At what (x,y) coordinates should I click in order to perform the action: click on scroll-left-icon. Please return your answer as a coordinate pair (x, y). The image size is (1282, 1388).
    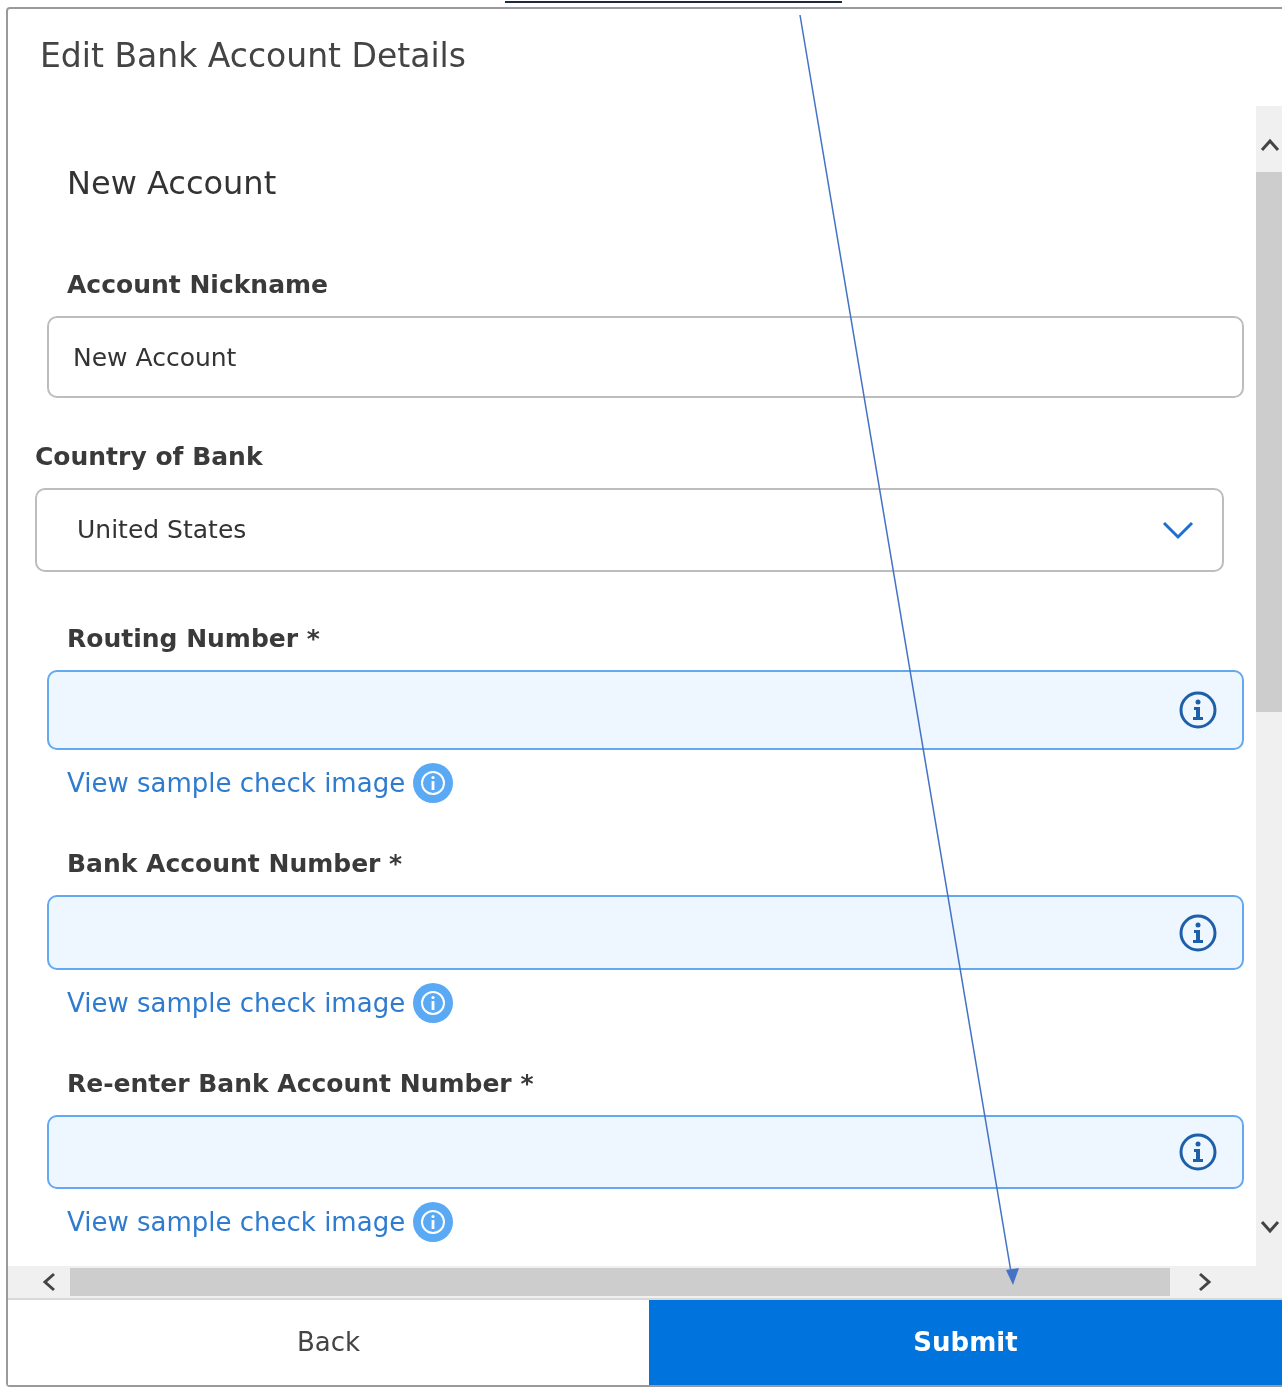
    Looking at the image, I should click on (49, 1282).